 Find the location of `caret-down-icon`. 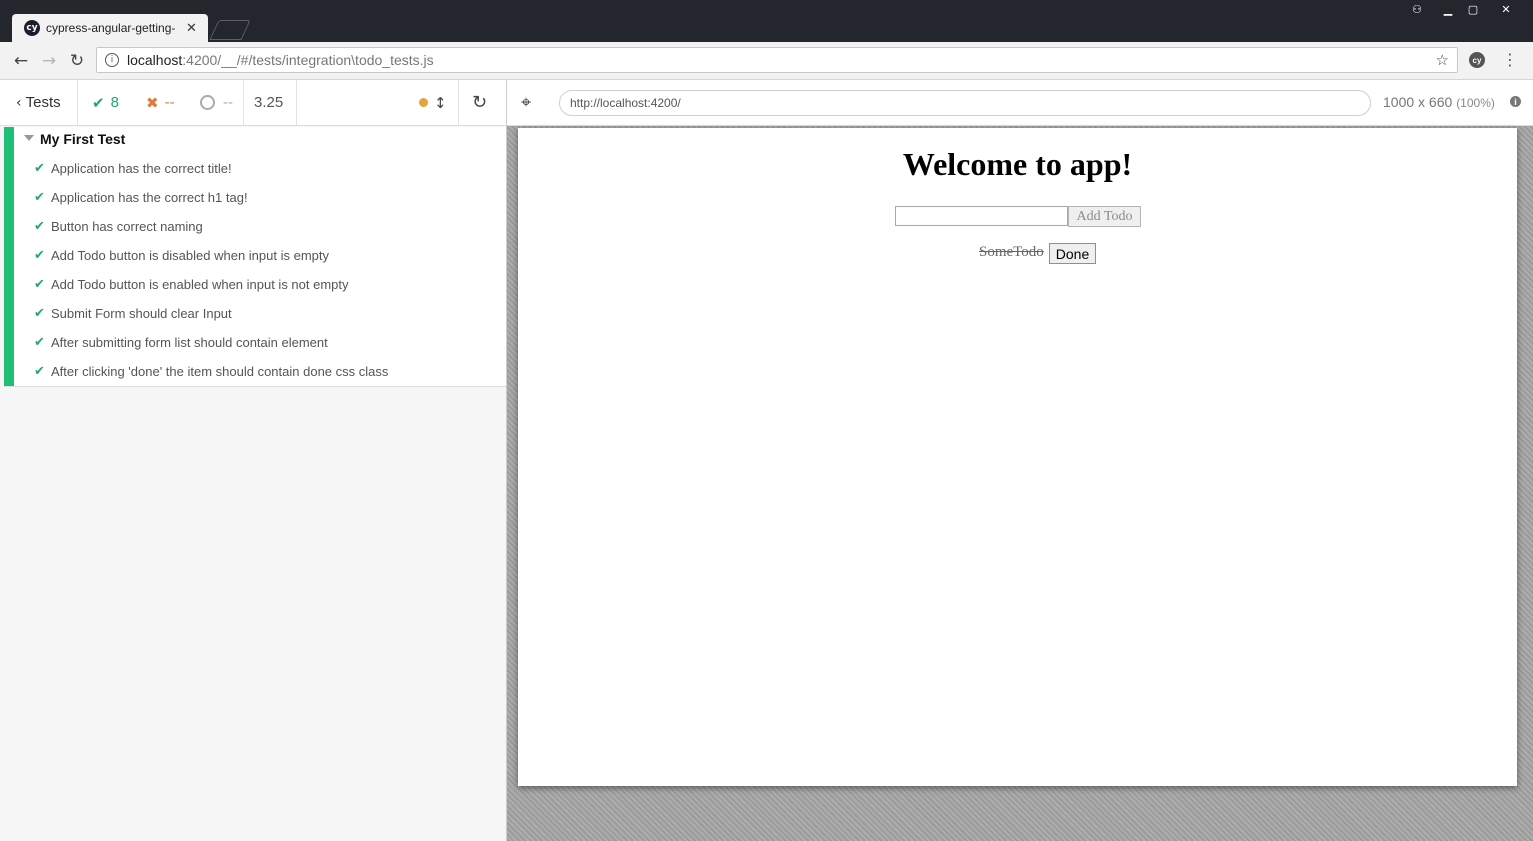

caret-down-icon is located at coordinates (29, 138).